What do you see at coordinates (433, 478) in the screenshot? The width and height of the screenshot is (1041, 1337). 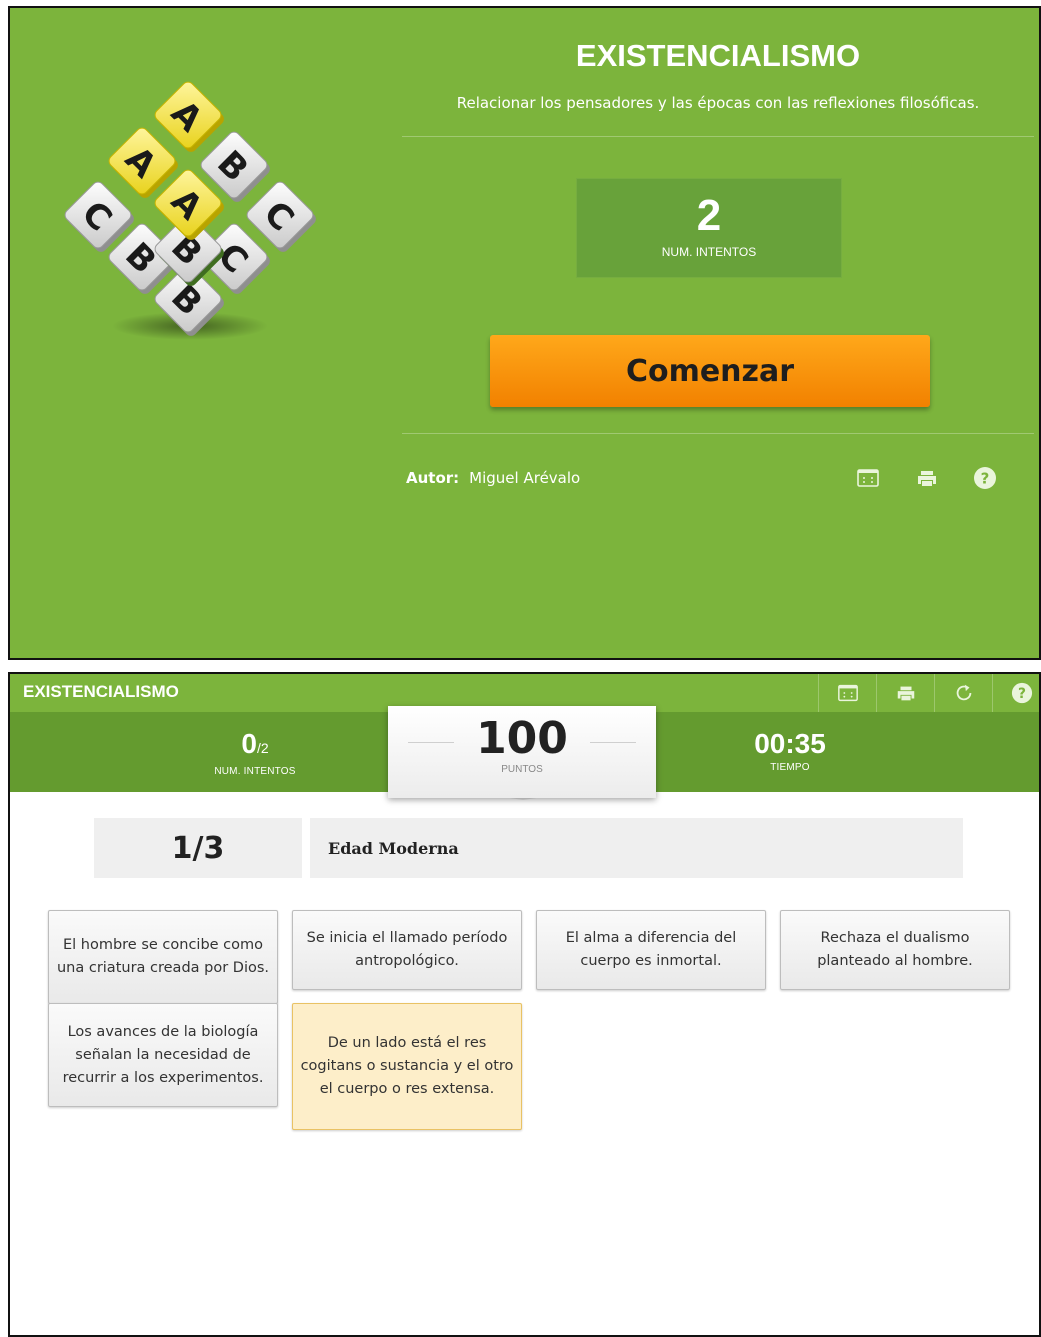 I see `author-label: Autor:` at bounding box center [433, 478].